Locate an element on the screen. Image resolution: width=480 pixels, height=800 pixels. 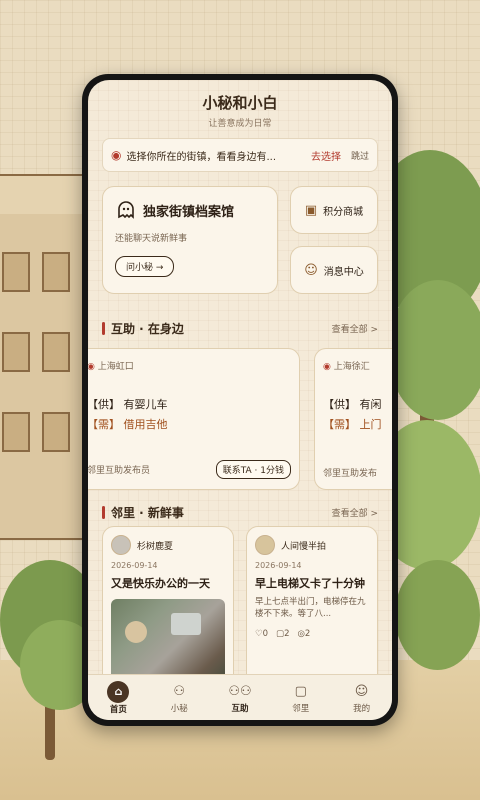
help-card-publisher: 邻里互助发布 is located at coordinates (350, 474).